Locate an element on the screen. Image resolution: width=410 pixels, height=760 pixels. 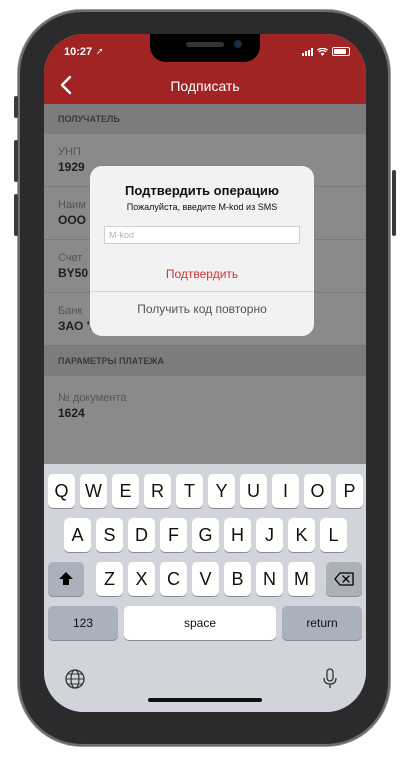
backspace-key is located at coordinates (344, 579).